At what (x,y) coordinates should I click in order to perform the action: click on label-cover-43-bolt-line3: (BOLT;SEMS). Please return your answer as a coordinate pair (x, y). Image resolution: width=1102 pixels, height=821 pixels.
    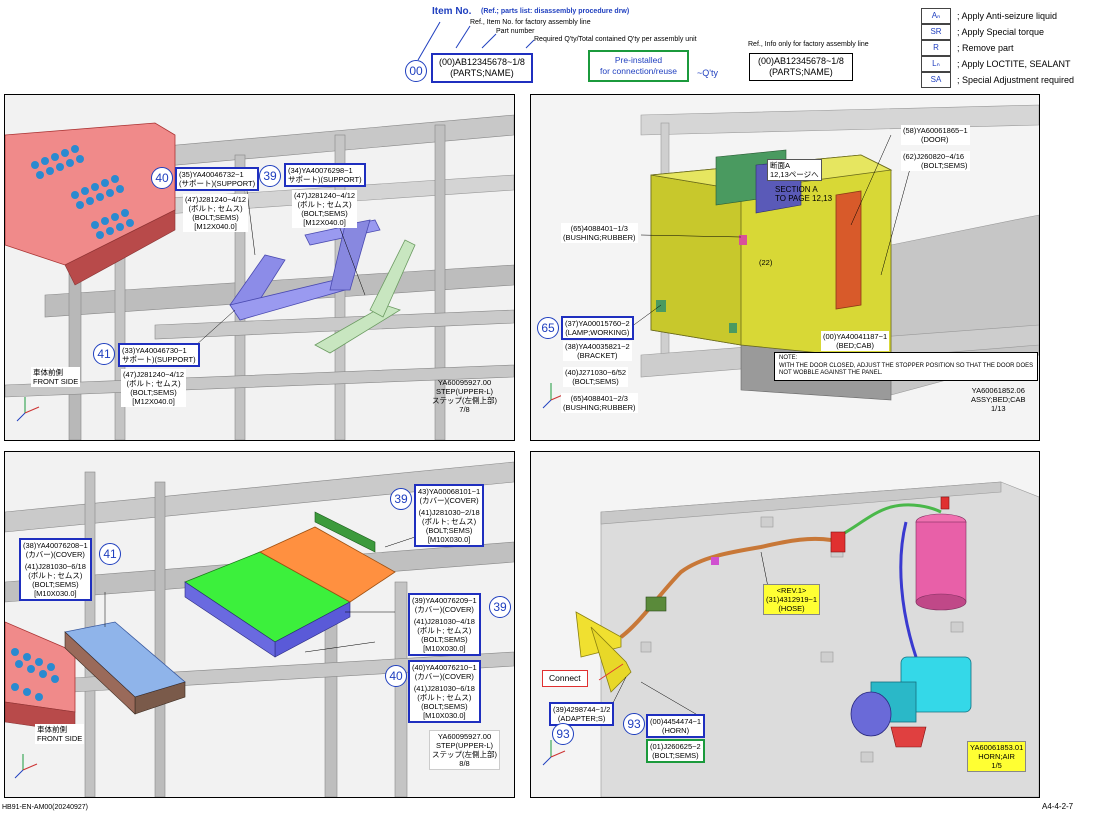
    Looking at the image, I should click on (449, 530).